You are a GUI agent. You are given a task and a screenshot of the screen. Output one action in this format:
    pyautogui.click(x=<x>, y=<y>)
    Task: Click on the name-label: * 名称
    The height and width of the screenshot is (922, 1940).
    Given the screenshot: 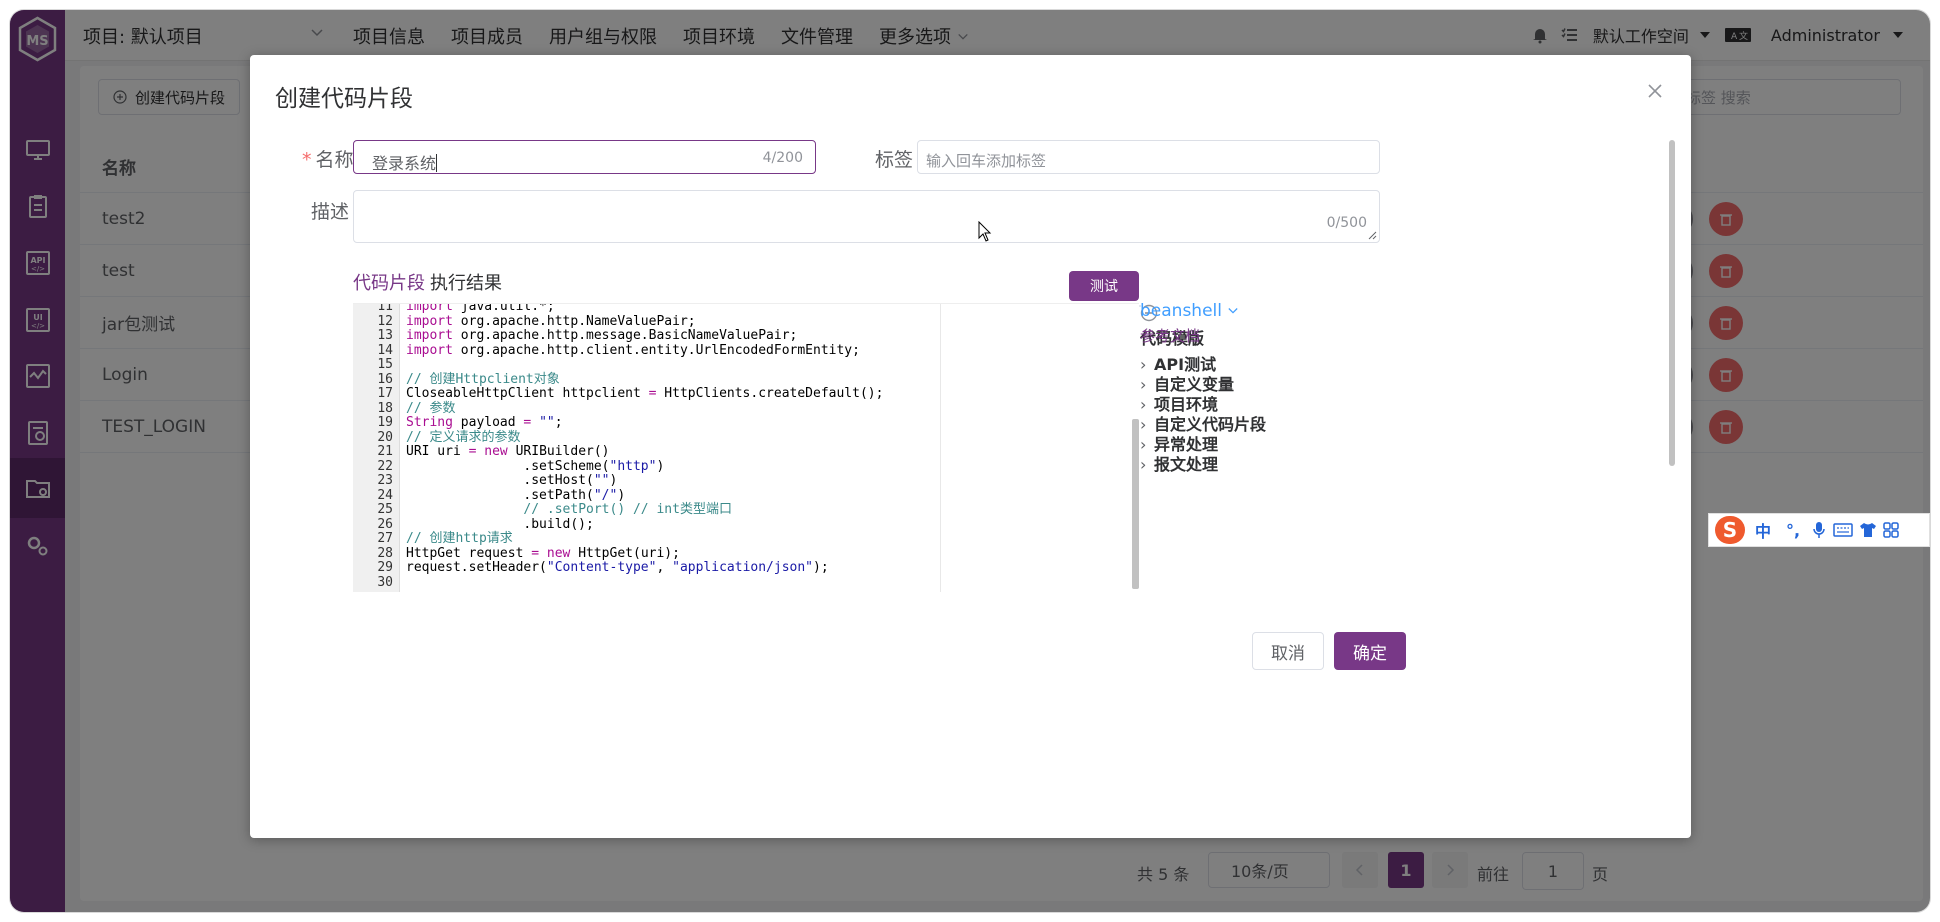 What is the action you would take?
    pyautogui.click(x=328, y=158)
    